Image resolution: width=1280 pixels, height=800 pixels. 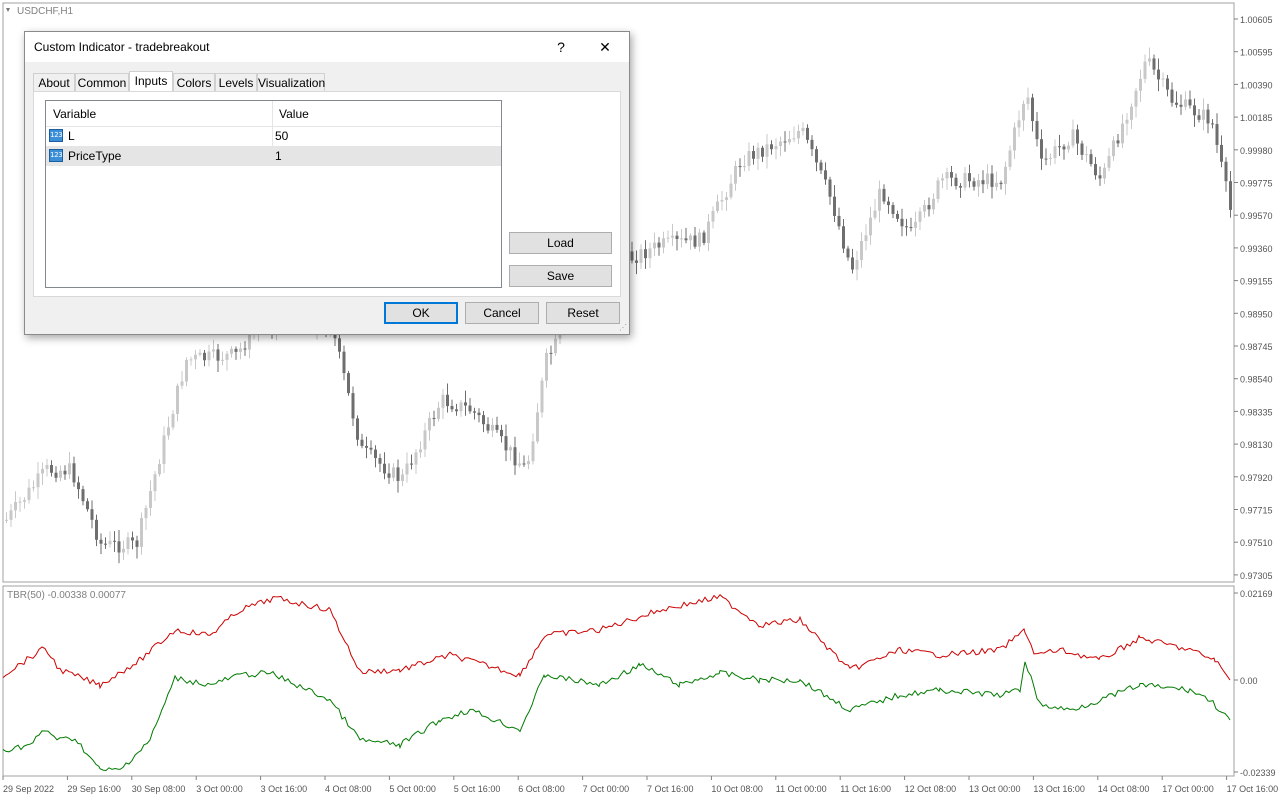 I want to click on variable-value: 50, so click(x=281, y=136).